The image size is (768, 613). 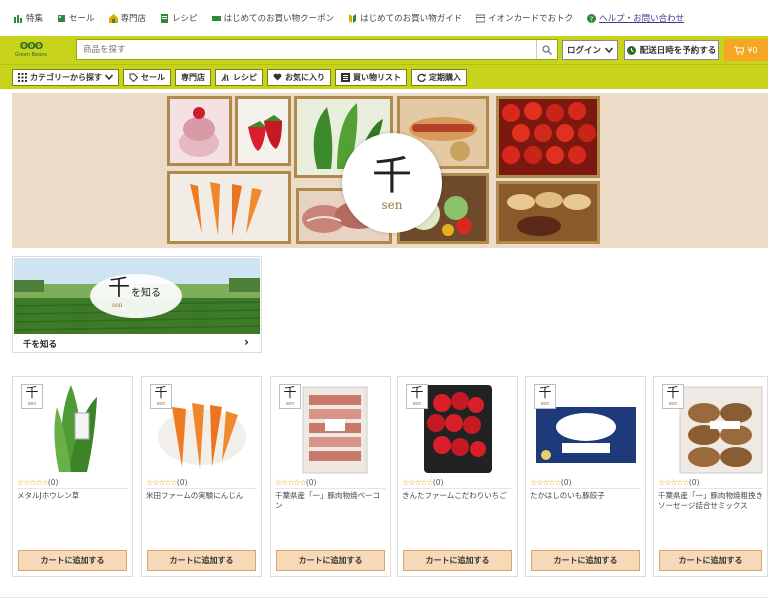 What do you see at coordinates (421, 77) in the screenshot?
I see `repeat-icon` at bounding box center [421, 77].